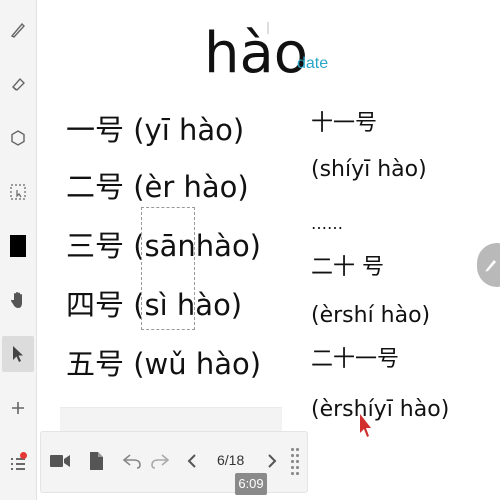  What do you see at coordinates (355, 359) in the screenshot?
I see `right-line-6: 二十一号` at bounding box center [355, 359].